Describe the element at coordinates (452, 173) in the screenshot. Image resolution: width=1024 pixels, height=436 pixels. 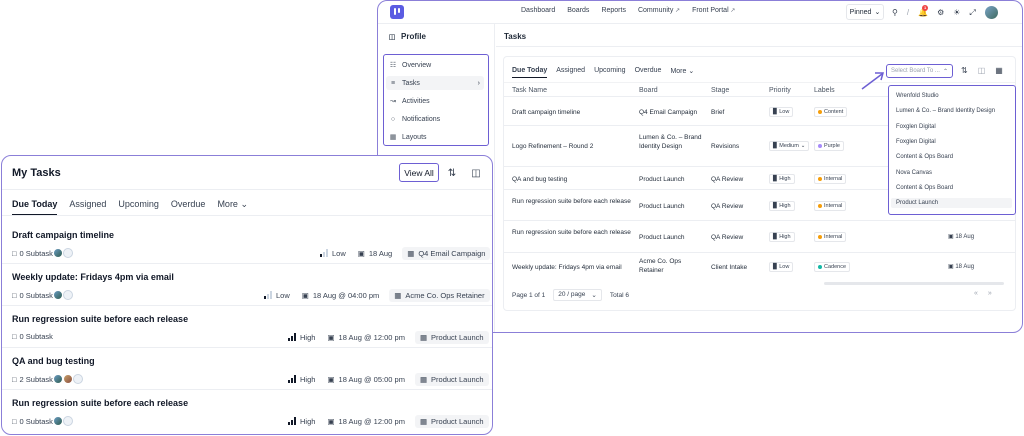
I see `sort-icon: ⇅` at that location.